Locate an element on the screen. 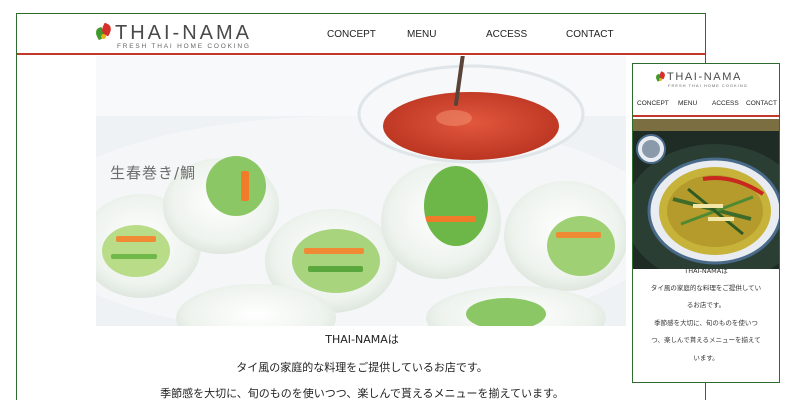  nav-access: ACCESS is located at coordinates (506, 34).